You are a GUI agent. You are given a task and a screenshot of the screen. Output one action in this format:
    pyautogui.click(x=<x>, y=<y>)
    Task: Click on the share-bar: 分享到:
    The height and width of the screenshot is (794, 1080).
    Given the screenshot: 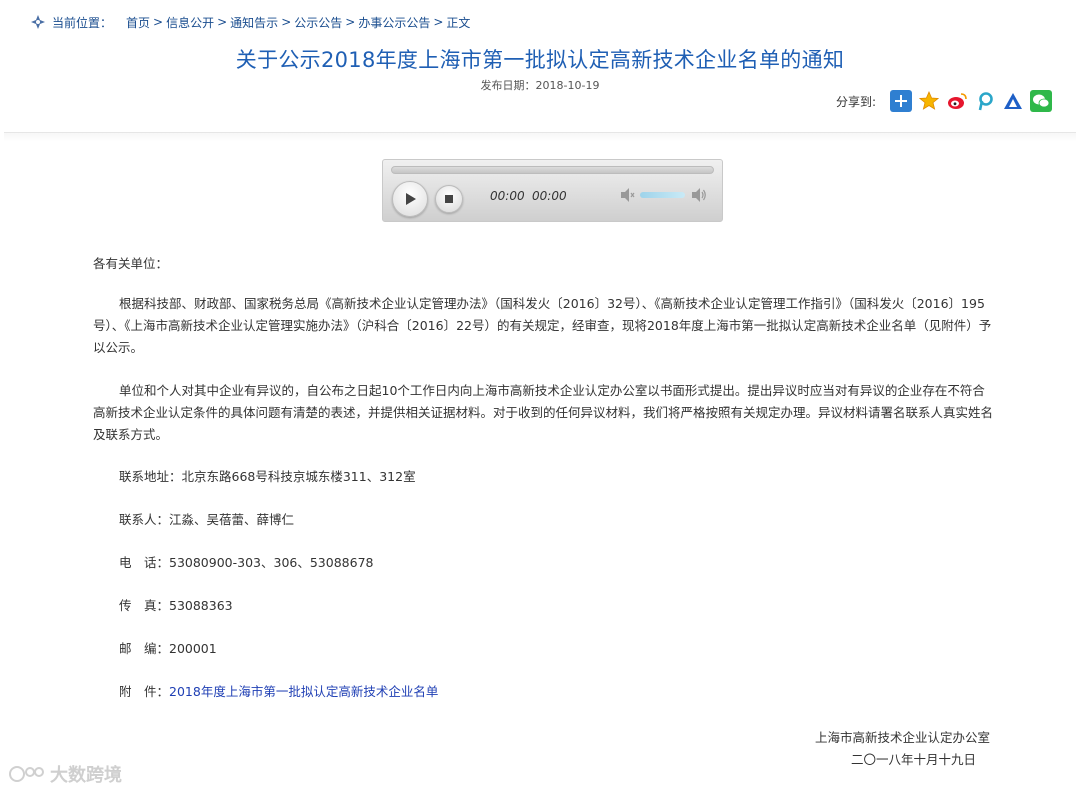 What is the action you would take?
    pyautogui.click(x=944, y=101)
    